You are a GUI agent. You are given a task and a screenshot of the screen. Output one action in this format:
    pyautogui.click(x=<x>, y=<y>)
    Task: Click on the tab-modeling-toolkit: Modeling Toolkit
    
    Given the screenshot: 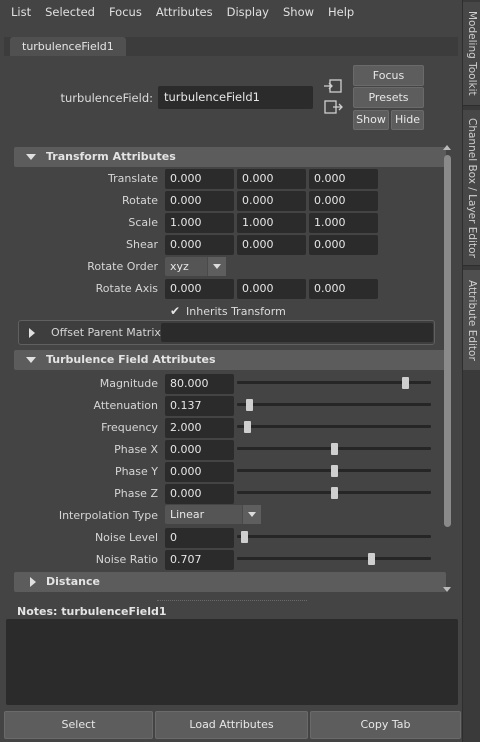 What is the action you would take?
    pyautogui.click(x=471, y=54)
    